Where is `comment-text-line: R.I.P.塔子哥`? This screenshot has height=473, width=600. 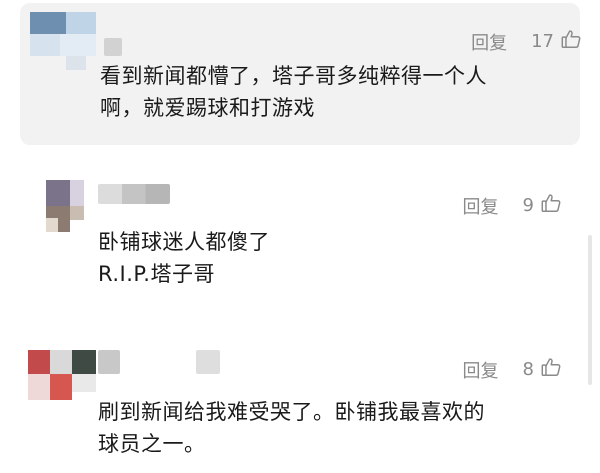
comment-text-line: R.I.P.塔子哥 is located at coordinates (156, 274).